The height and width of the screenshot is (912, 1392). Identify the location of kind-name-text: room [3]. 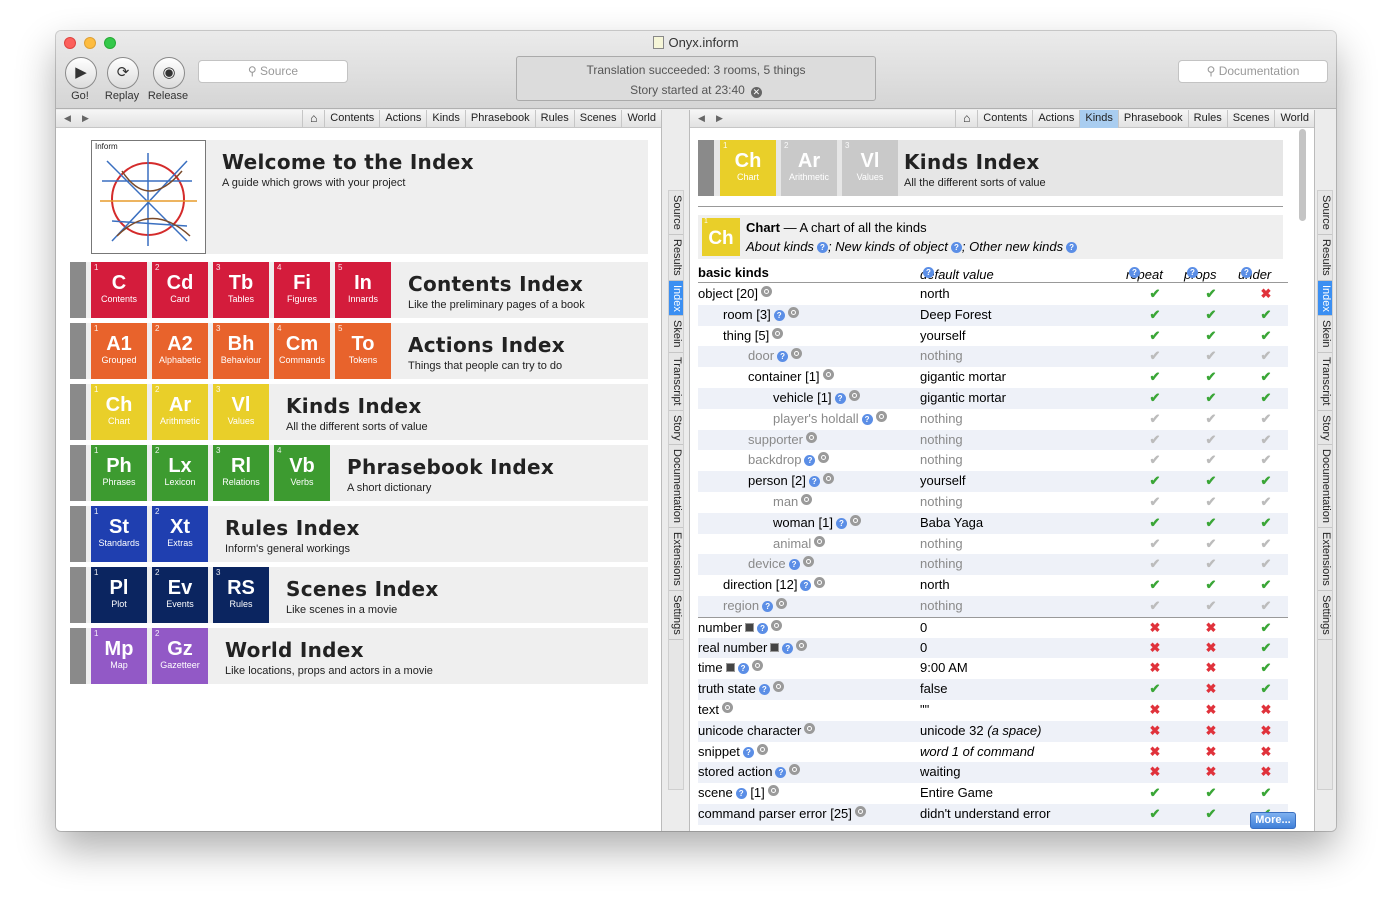
(747, 314).